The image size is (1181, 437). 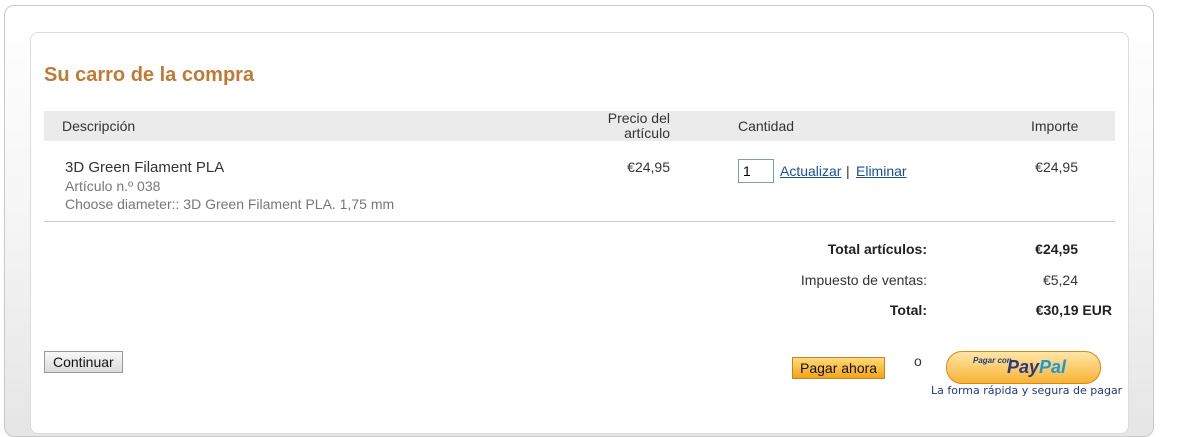 What do you see at coordinates (918, 361) in the screenshot?
I see `or-label: o` at bounding box center [918, 361].